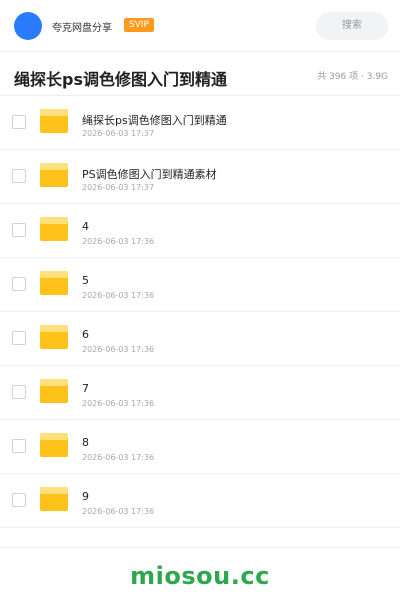  What do you see at coordinates (200, 447) in the screenshot?
I see `file-row: 8 2026-06-03 17:36` at bounding box center [200, 447].